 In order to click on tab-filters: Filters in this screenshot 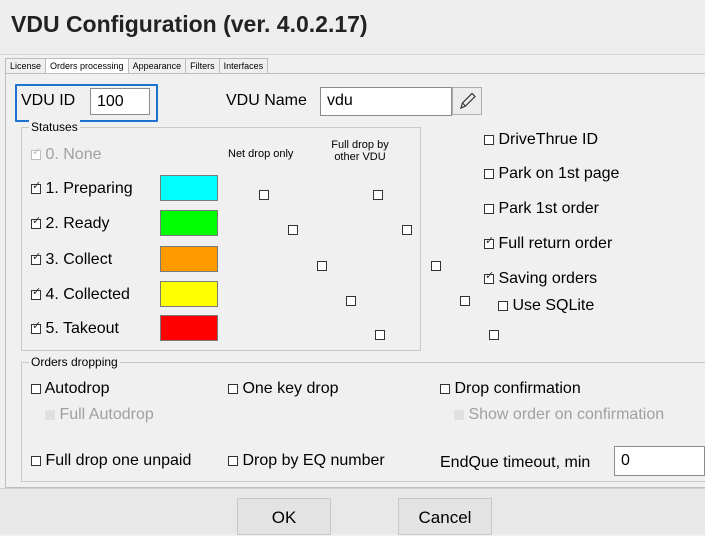, I will do `click(202, 65)`.